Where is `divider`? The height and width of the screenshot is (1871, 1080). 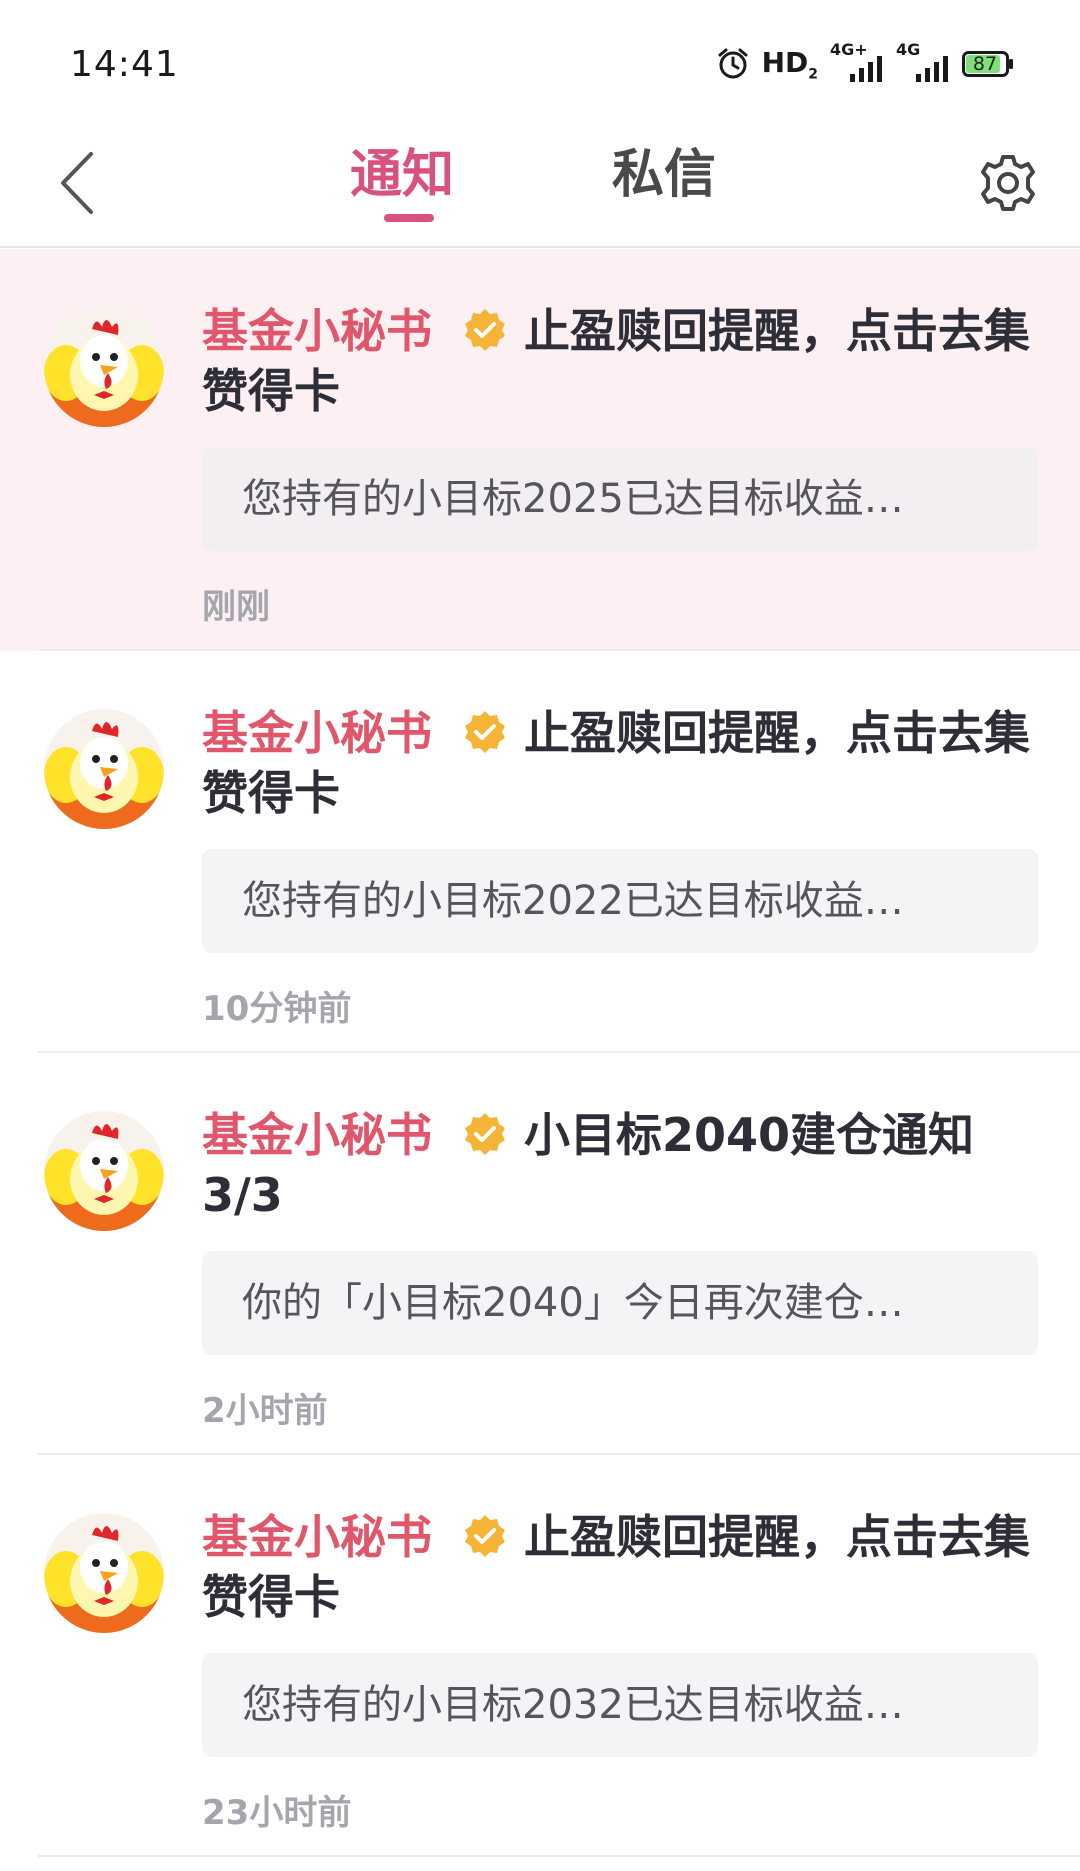 divider is located at coordinates (559, 1856).